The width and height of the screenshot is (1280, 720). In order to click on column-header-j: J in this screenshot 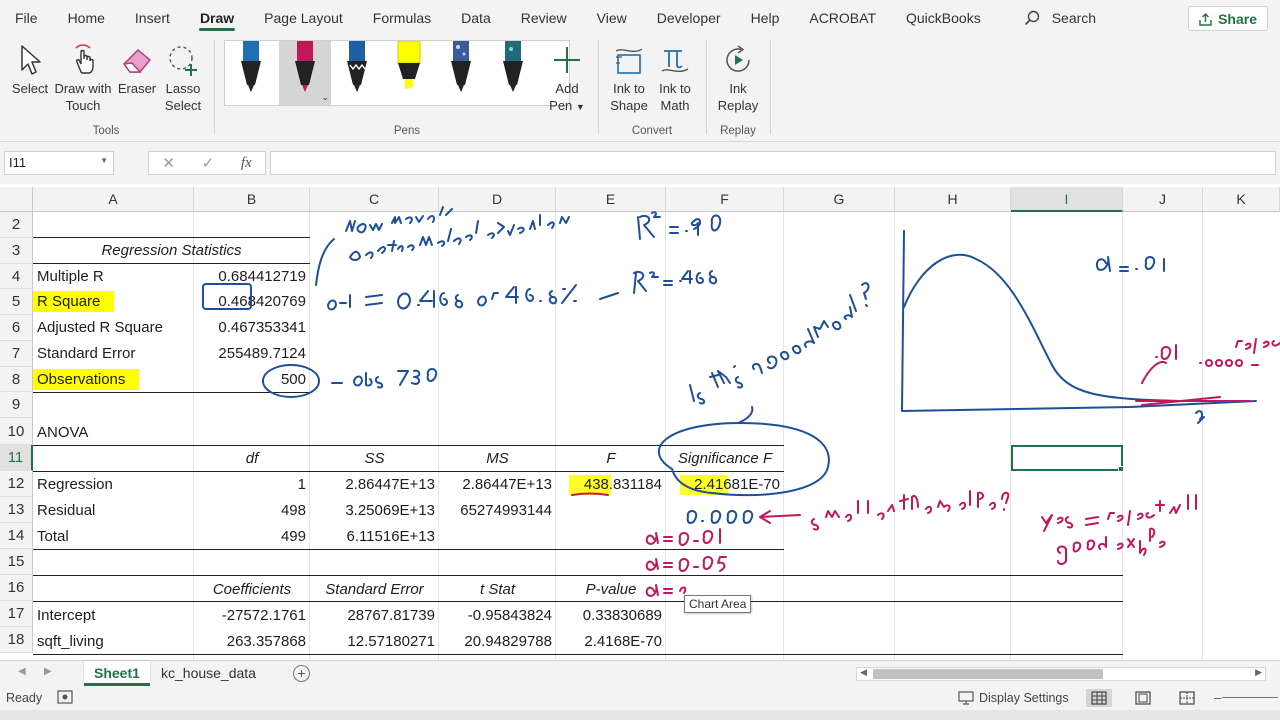, I will do `click(1163, 199)`.